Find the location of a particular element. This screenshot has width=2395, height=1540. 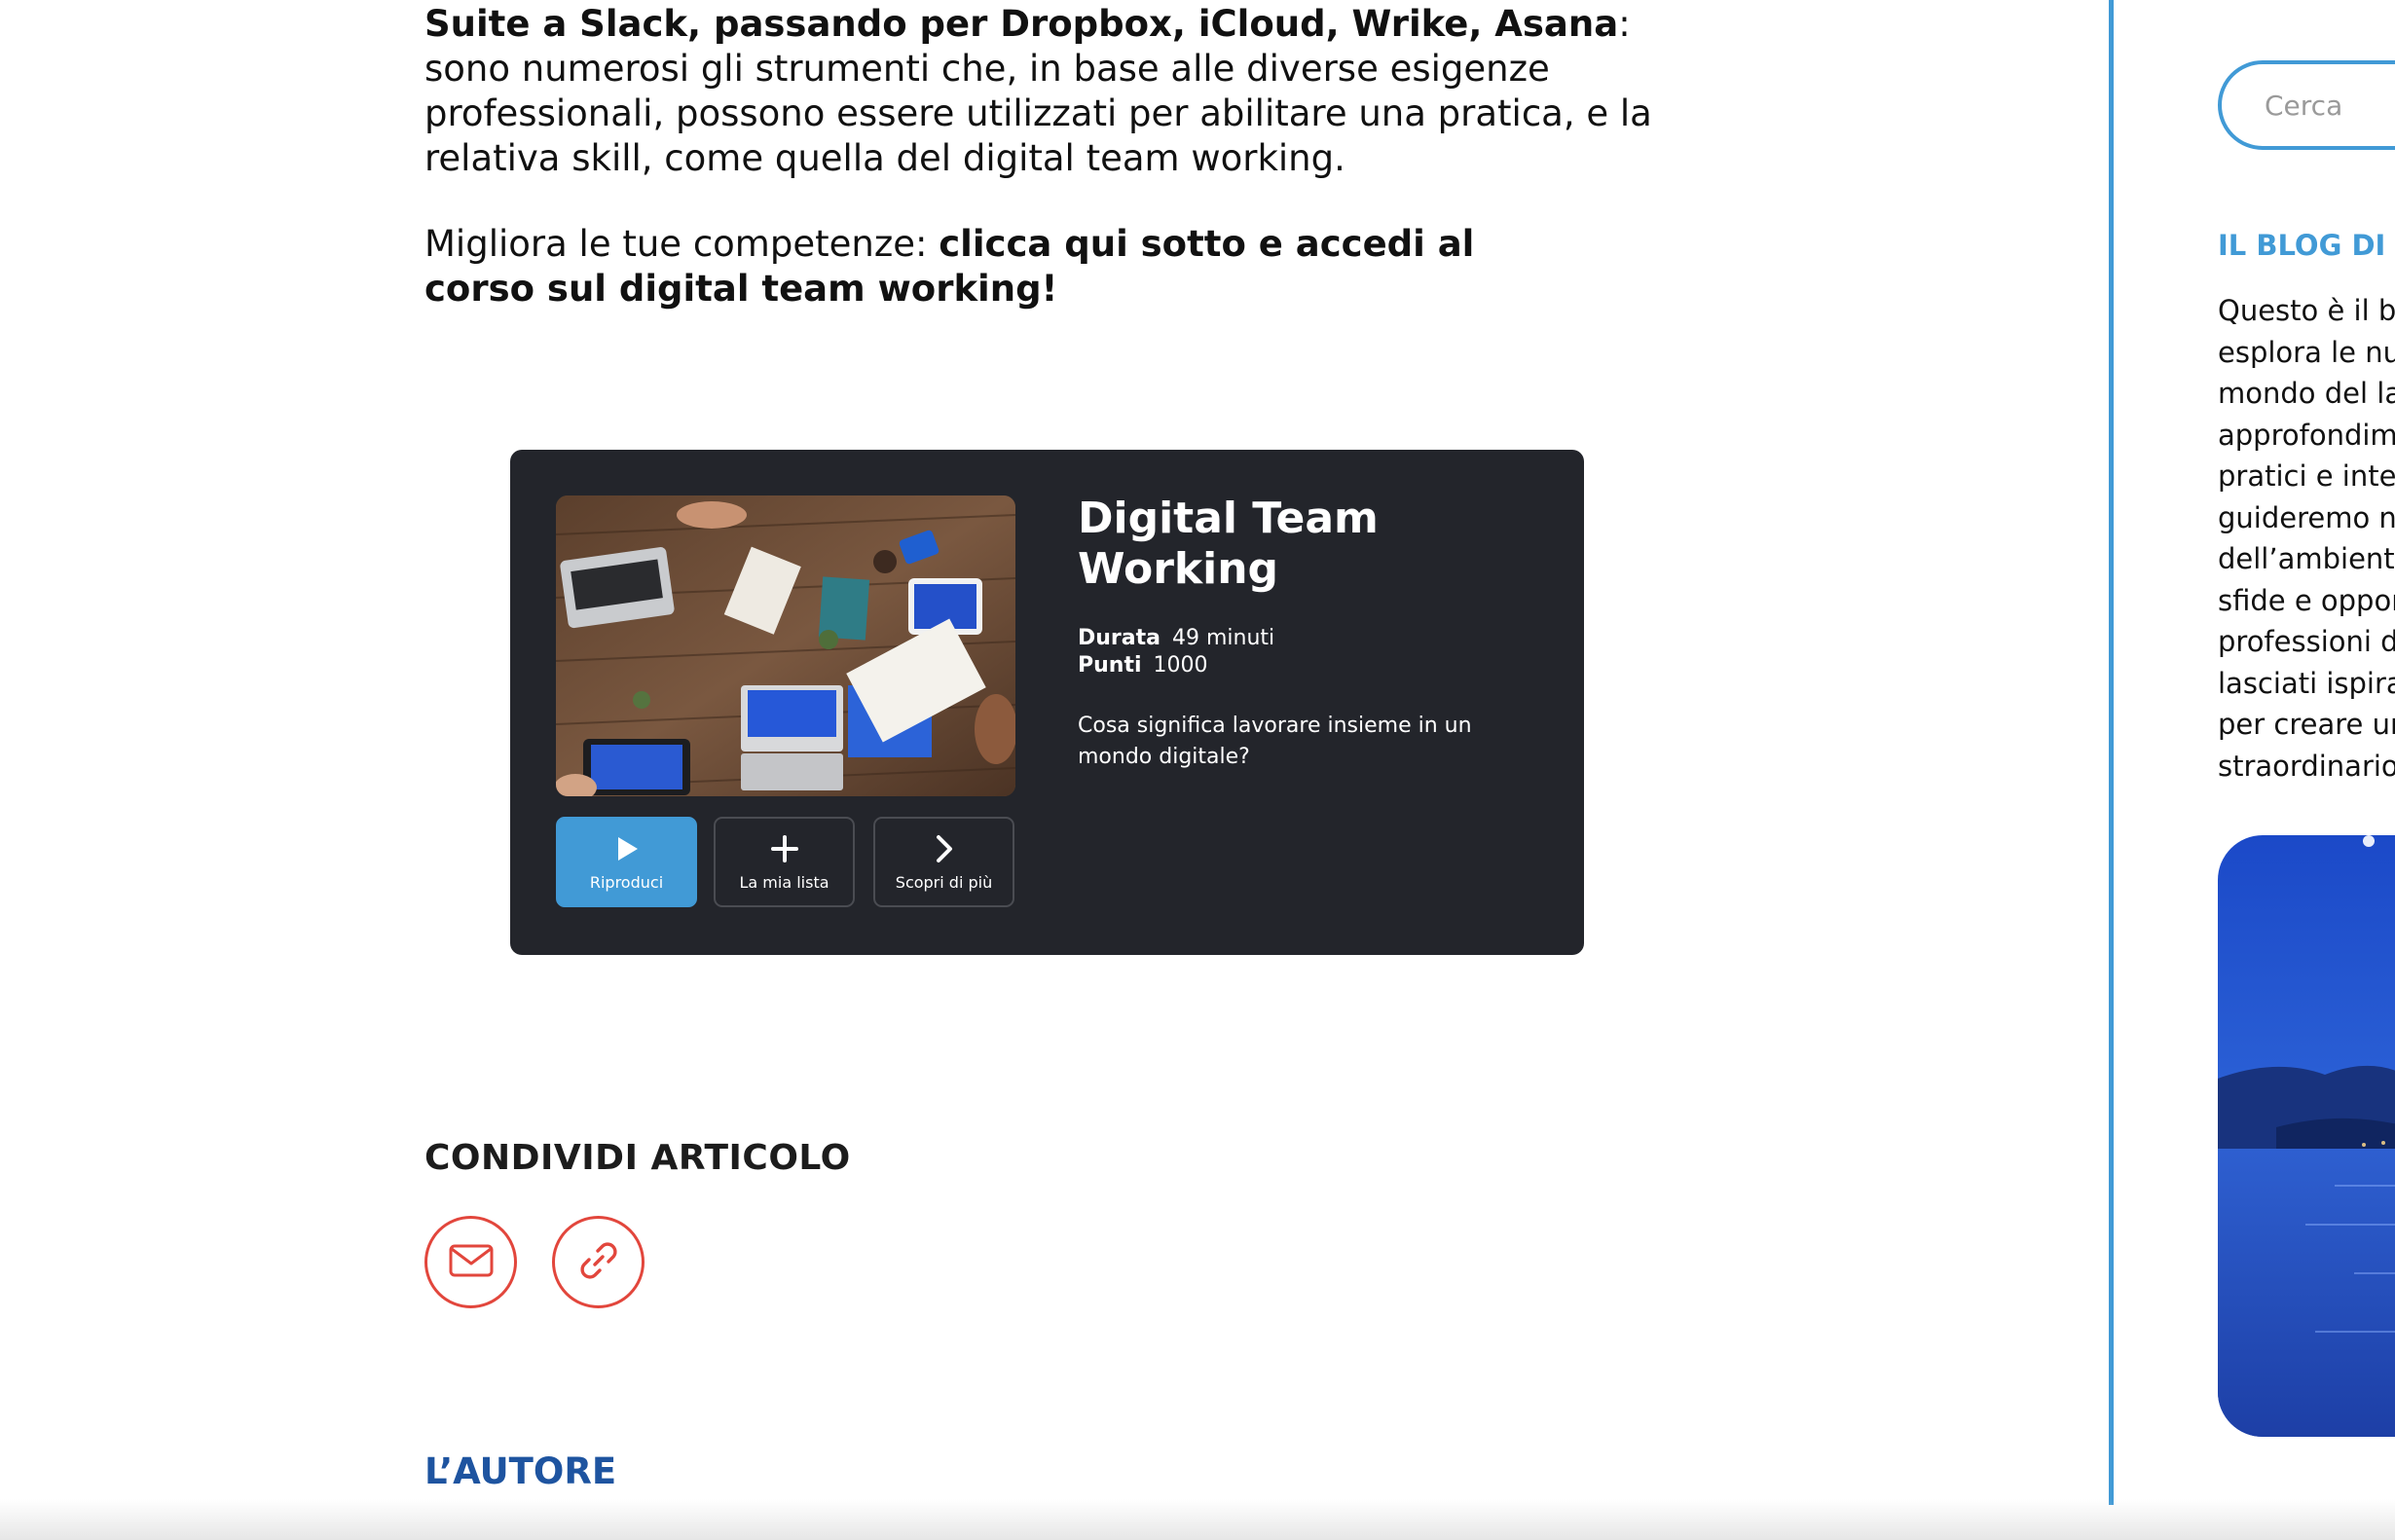

blog-text-line: professioni d is located at coordinates (2306, 641).